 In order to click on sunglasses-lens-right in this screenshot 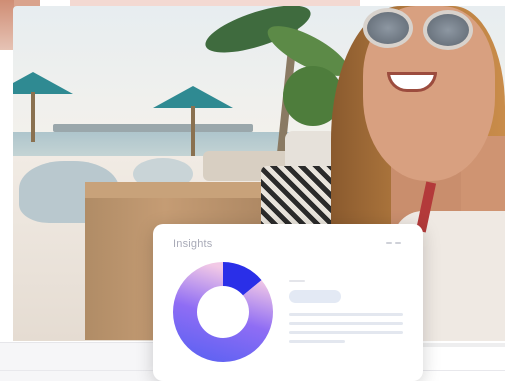, I will do `click(448, 30)`.